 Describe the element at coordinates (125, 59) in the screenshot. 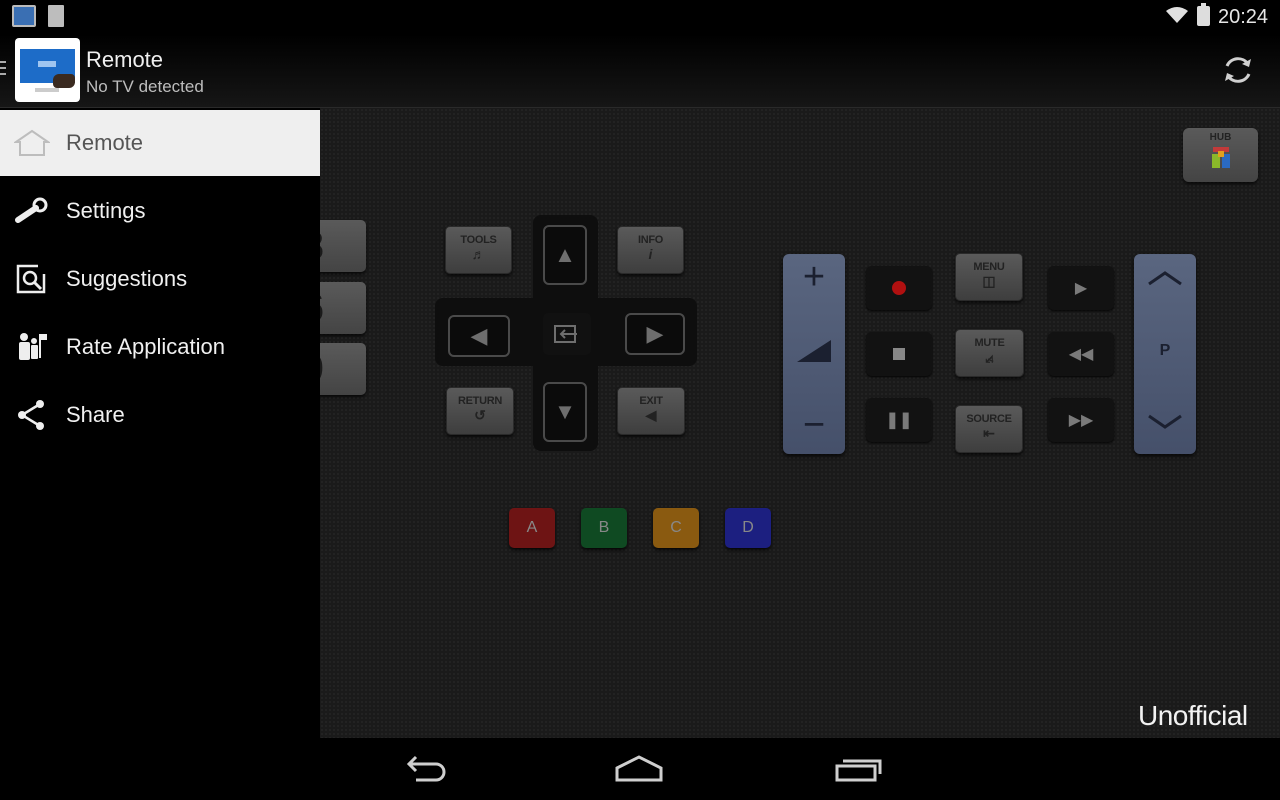

I see `app-title: Remote` at that location.